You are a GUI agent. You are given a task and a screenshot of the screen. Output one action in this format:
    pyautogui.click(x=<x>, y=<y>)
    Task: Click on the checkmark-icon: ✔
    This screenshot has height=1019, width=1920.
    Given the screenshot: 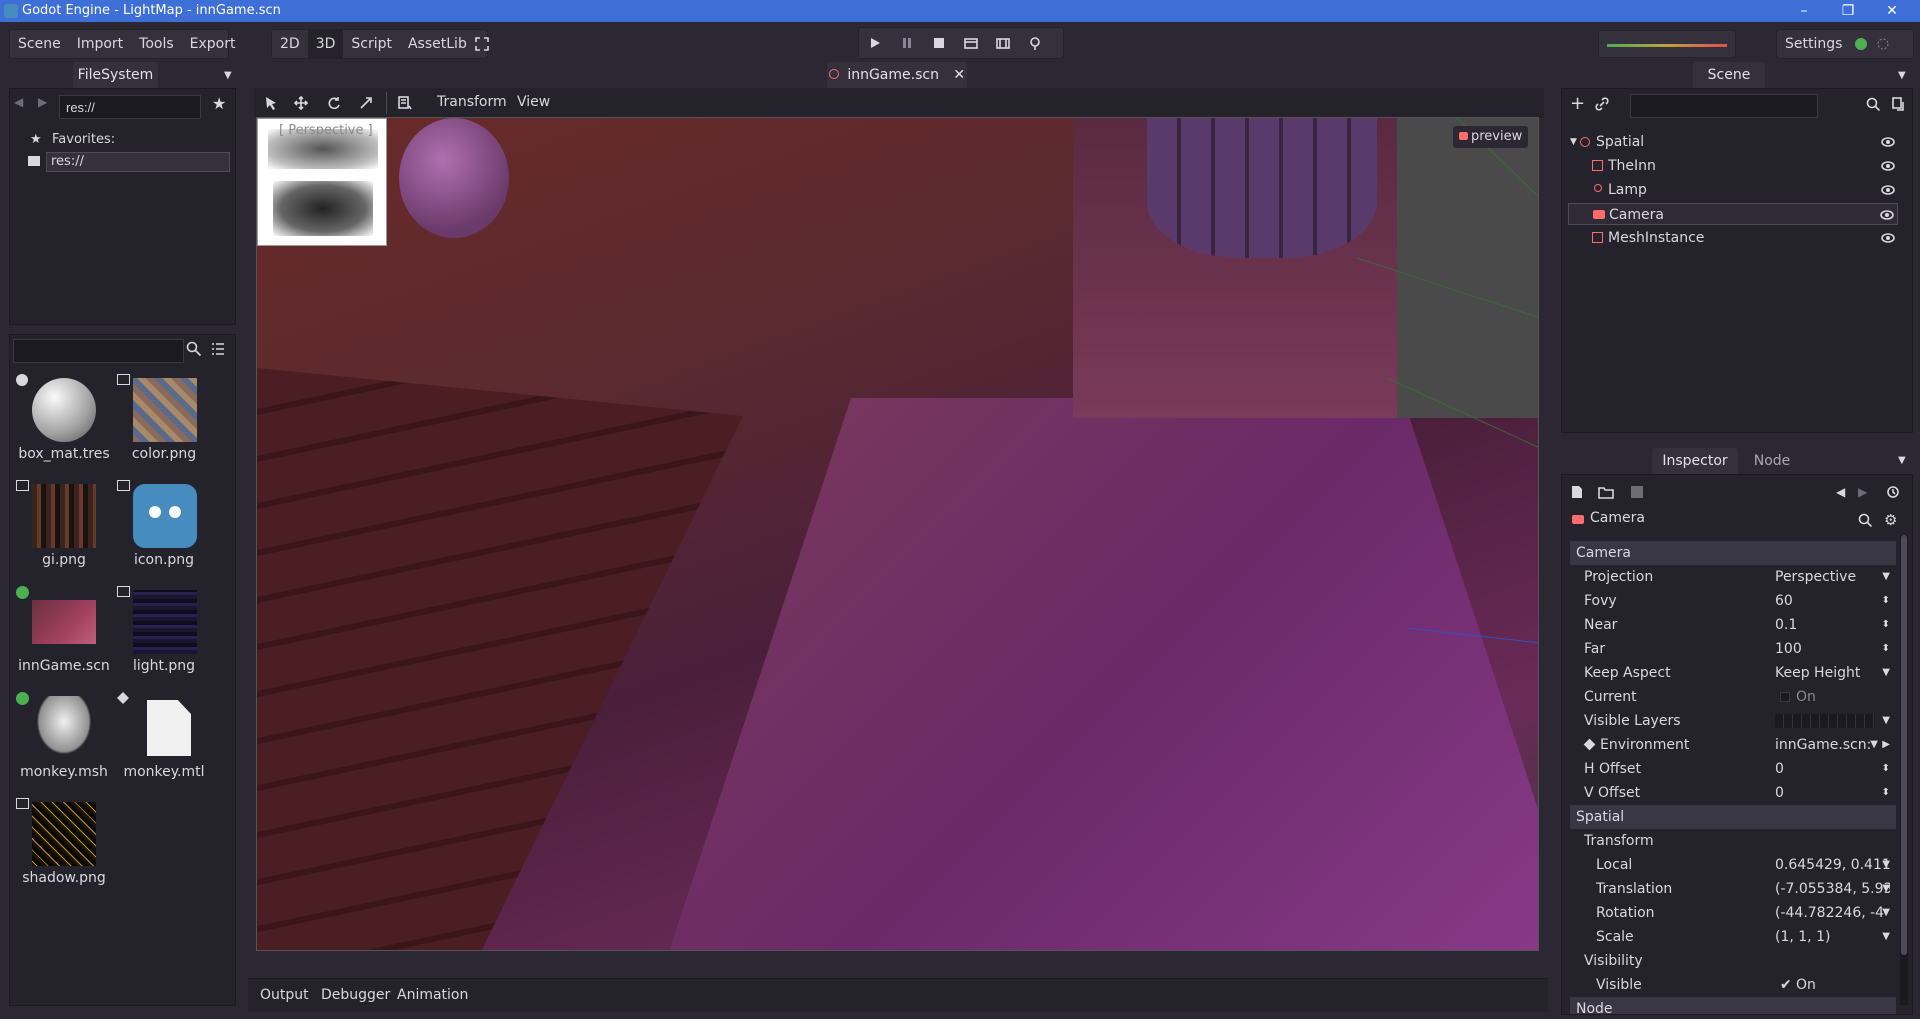 What is the action you would take?
    pyautogui.click(x=1786, y=985)
    